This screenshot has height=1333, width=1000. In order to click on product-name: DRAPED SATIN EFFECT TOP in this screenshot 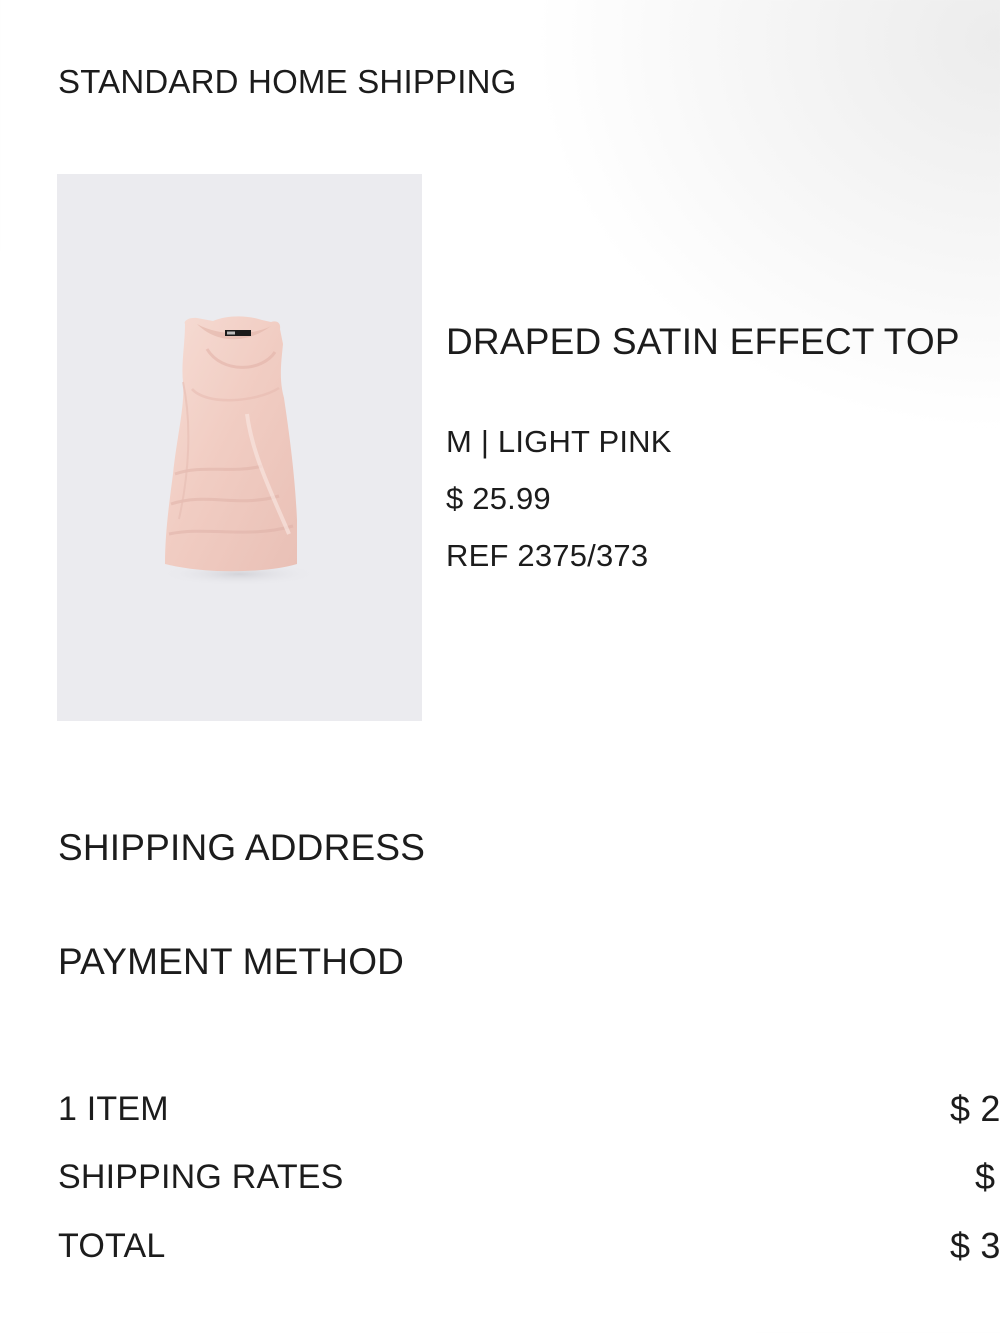, I will do `click(703, 342)`.